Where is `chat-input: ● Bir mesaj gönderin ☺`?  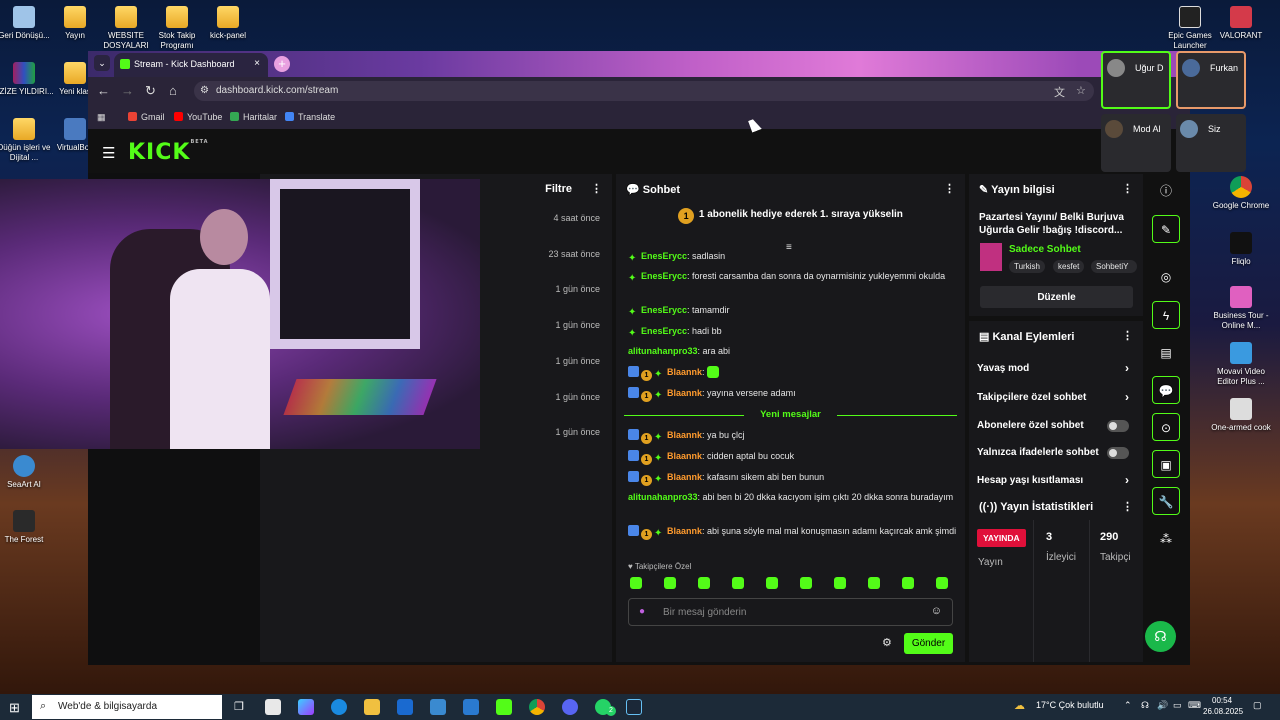
chat-input: ● Bir mesaj gönderin ☺ is located at coordinates (790, 612).